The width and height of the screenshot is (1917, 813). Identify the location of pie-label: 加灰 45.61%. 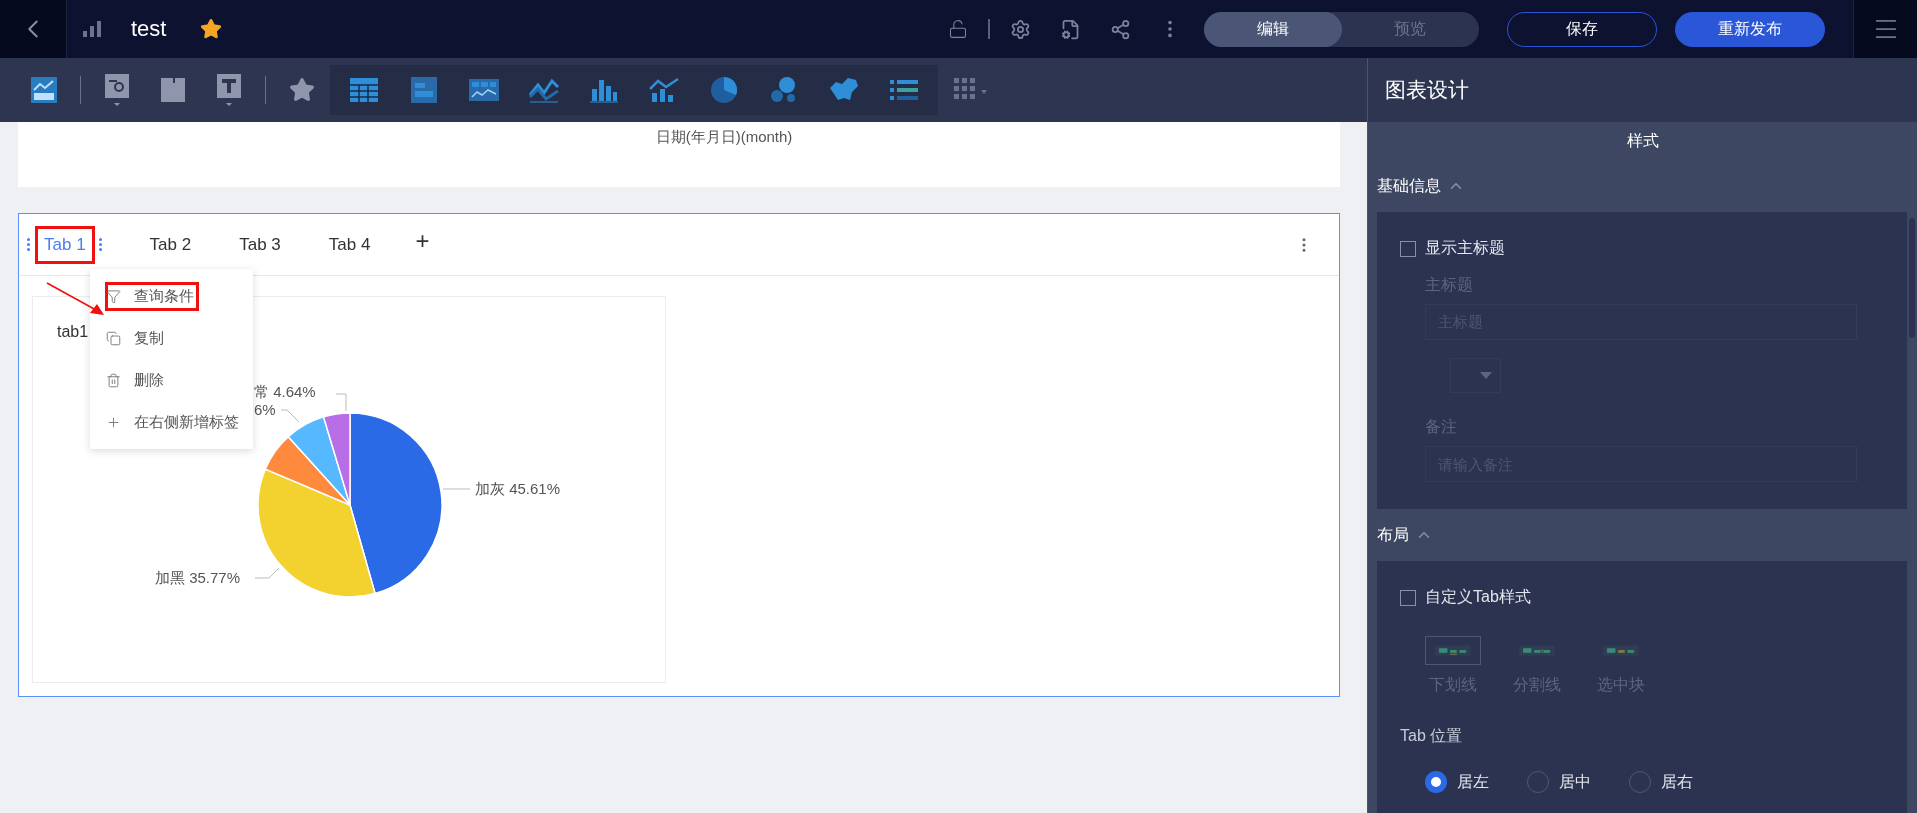
(518, 488).